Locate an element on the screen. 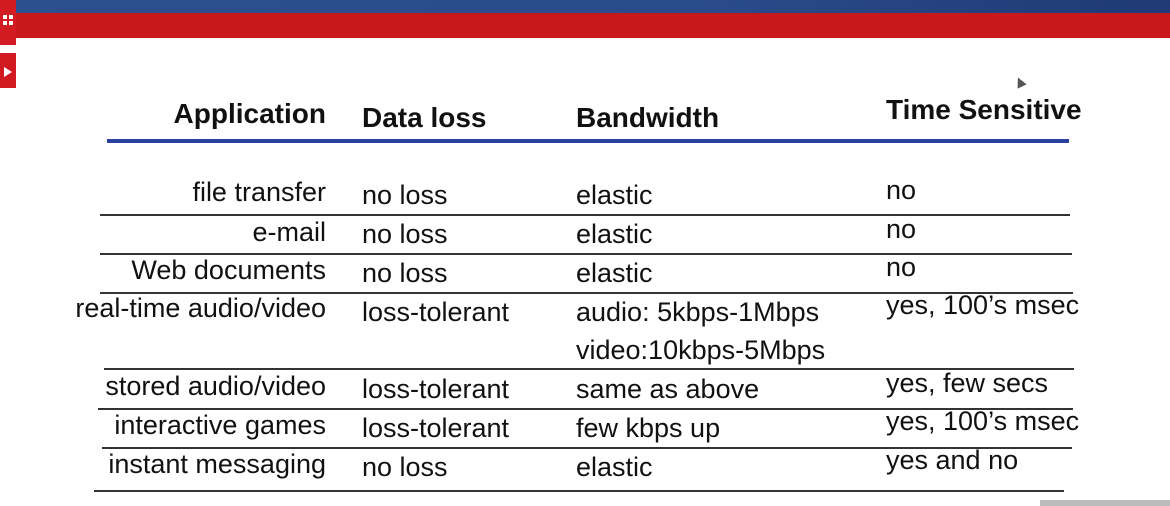 This screenshot has width=1170, height=506. table-row-bandwidth-video: video:10kbps-5Mbps is located at coordinates (701, 350).